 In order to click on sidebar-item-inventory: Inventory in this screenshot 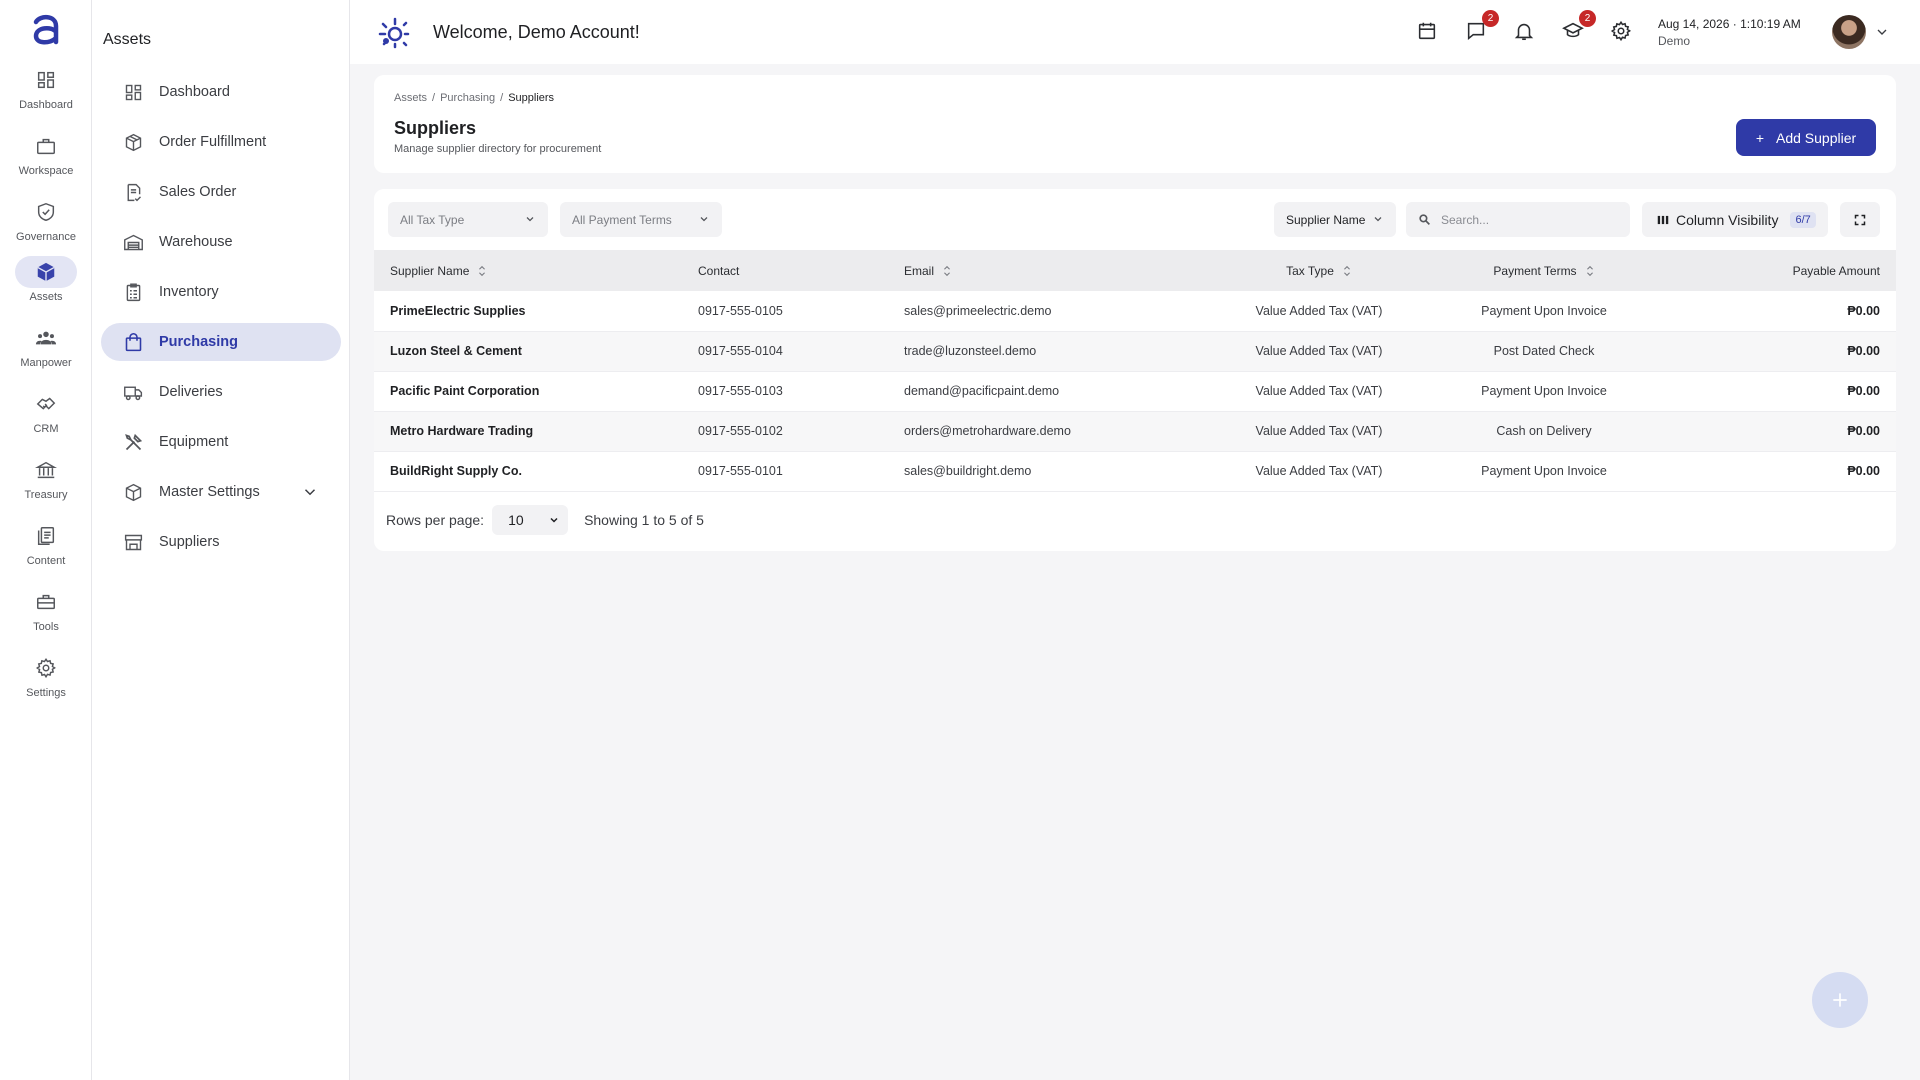, I will do `click(221, 292)`.